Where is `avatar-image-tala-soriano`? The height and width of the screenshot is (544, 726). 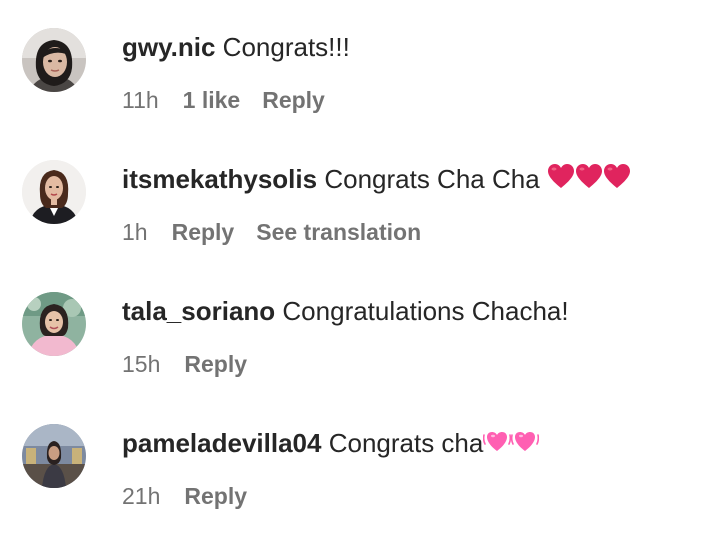 avatar-image-tala-soriano is located at coordinates (54, 324).